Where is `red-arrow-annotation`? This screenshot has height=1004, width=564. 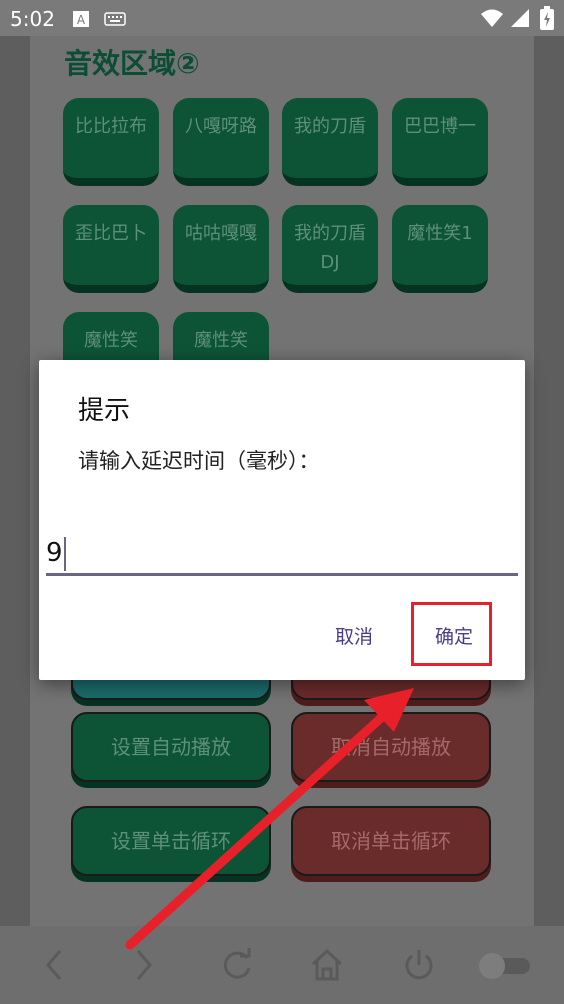 red-arrow-annotation is located at coordinates (269, 819).